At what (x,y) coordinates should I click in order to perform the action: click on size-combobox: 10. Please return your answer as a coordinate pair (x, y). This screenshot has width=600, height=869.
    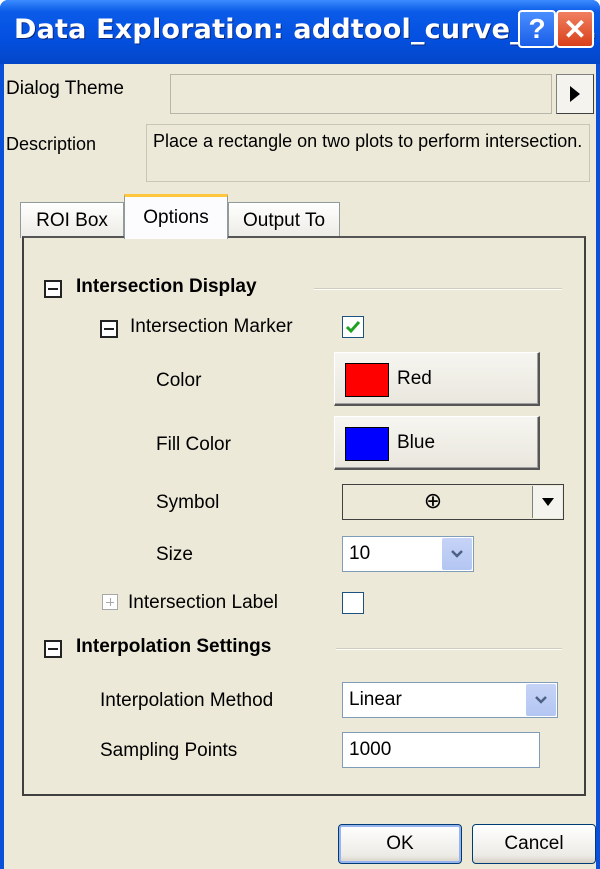
    Looking at the image, I should click on (408, 554).